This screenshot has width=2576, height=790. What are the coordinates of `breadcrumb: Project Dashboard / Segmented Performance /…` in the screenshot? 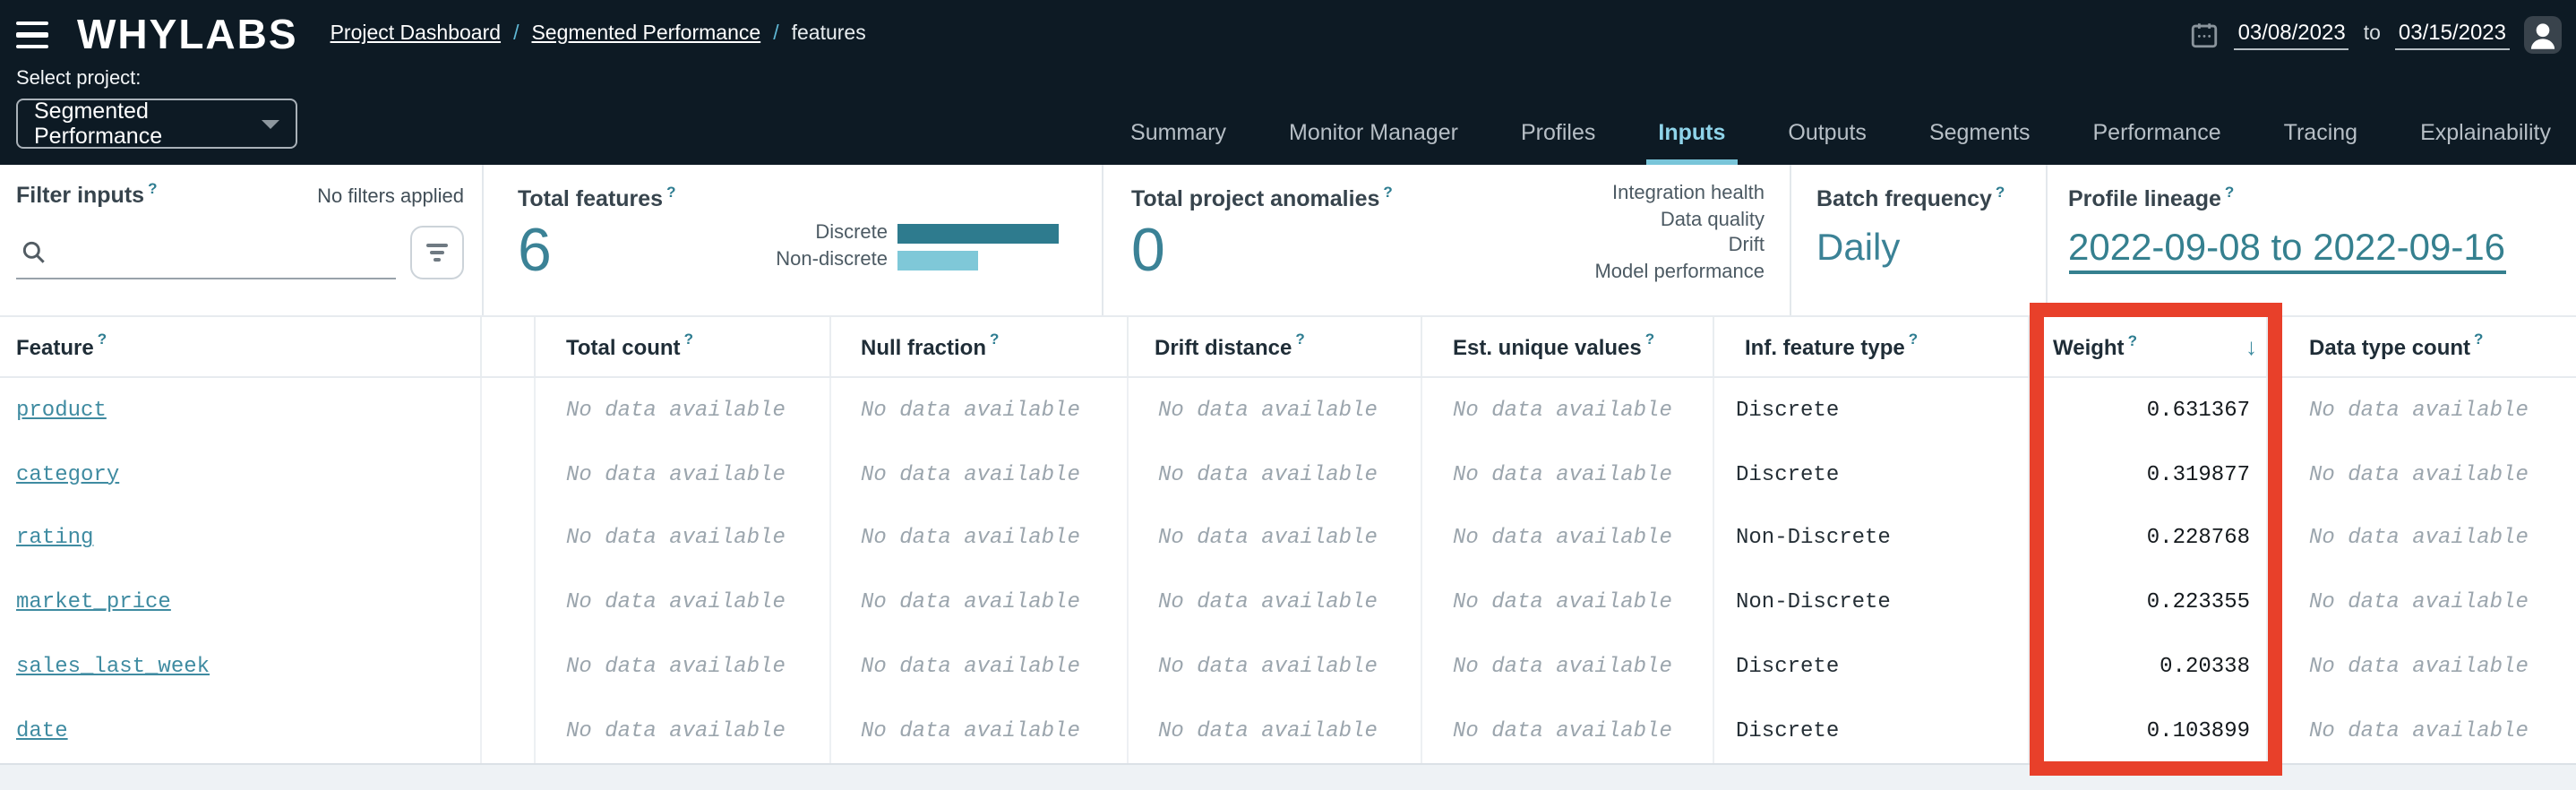 It's located at (598, 34).